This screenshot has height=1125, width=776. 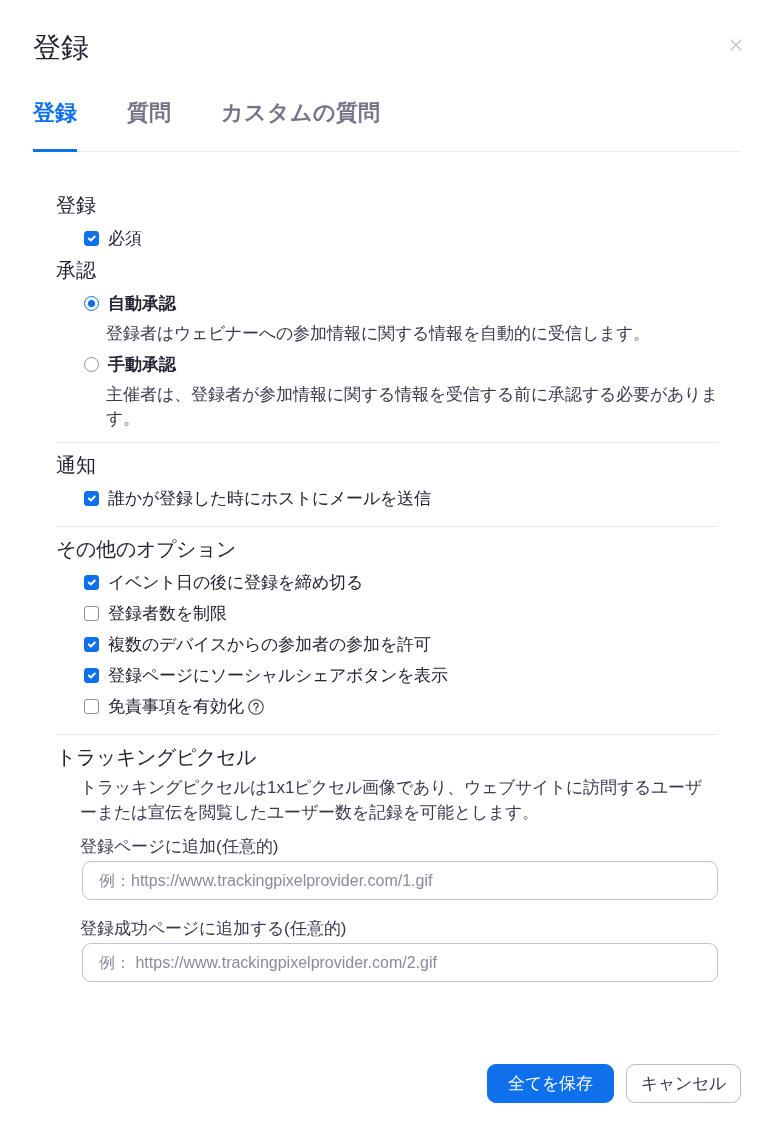 I want to click on option-description: 主催者は、登録者が参加情報に関する情報を受信する前に承認する必要があります。, so click(x=411, y=406).